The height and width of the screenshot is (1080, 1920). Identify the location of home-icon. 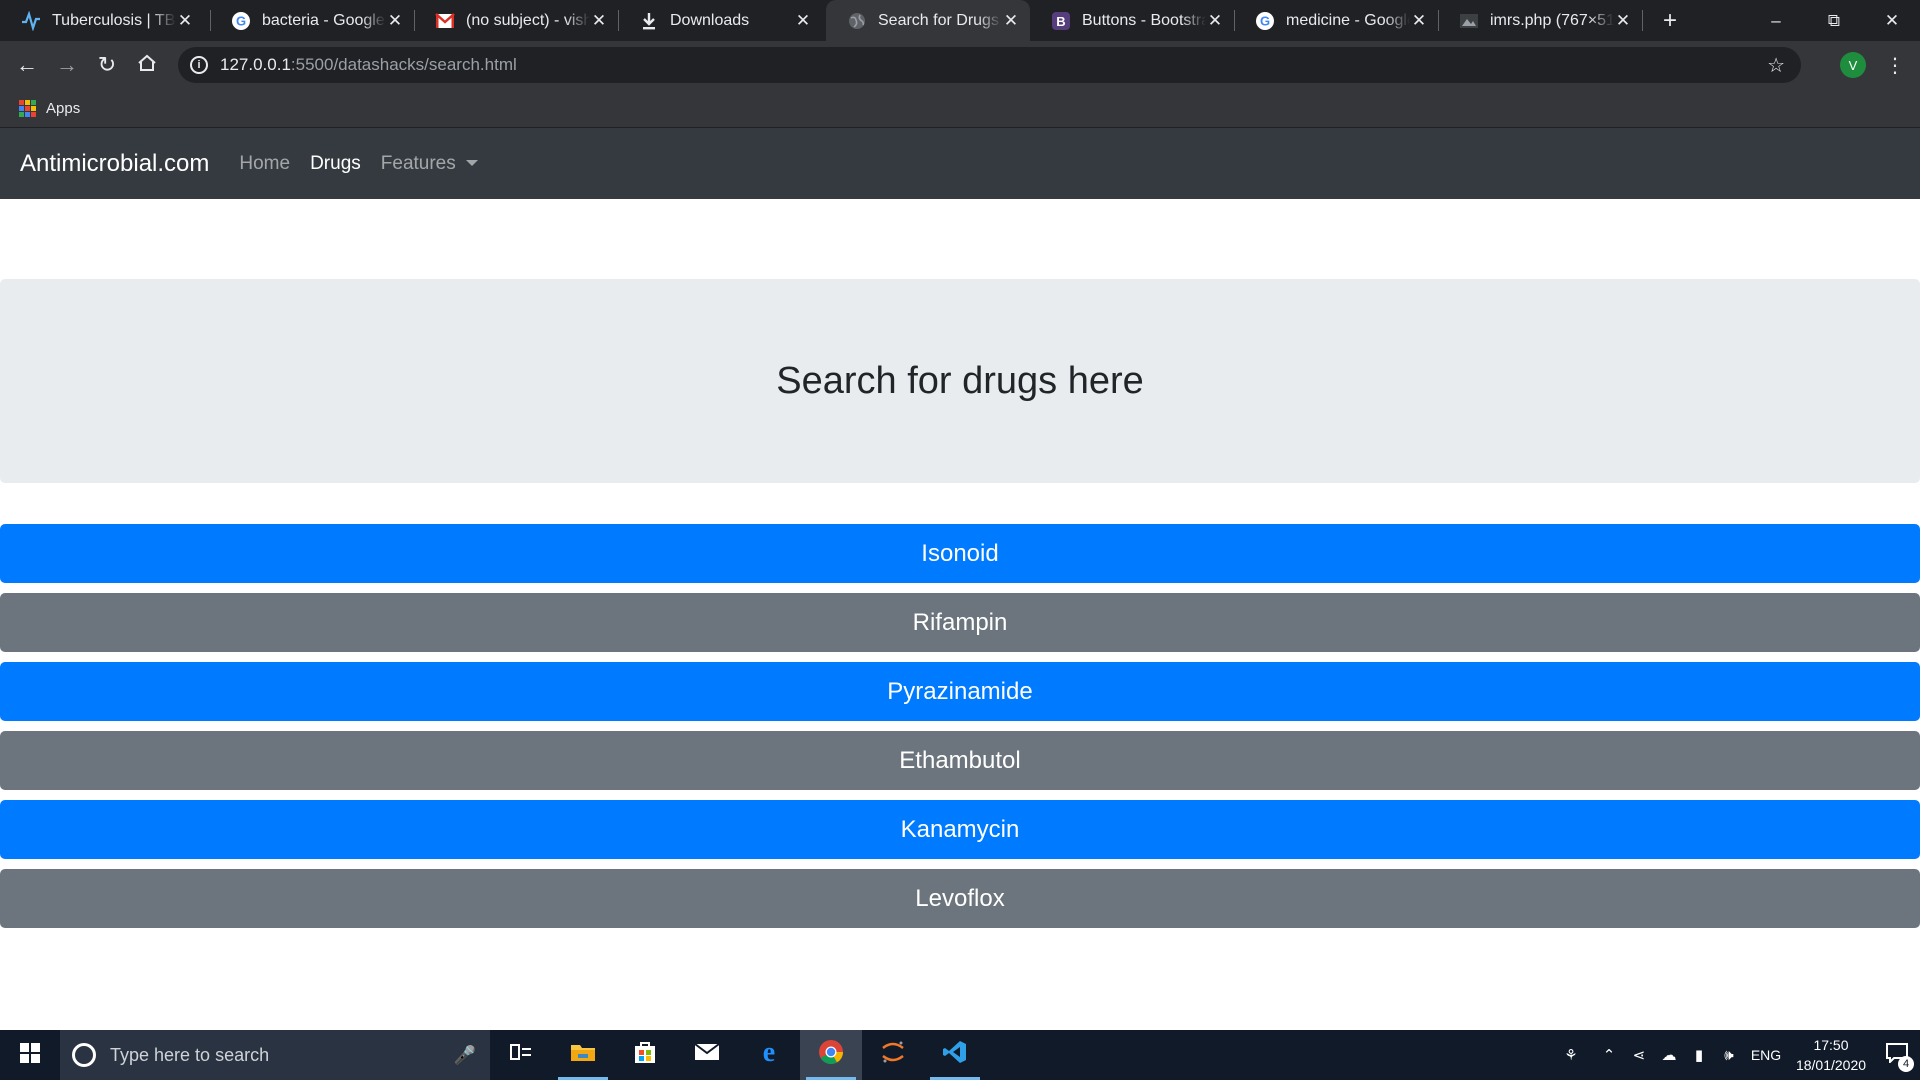
(147, 65).